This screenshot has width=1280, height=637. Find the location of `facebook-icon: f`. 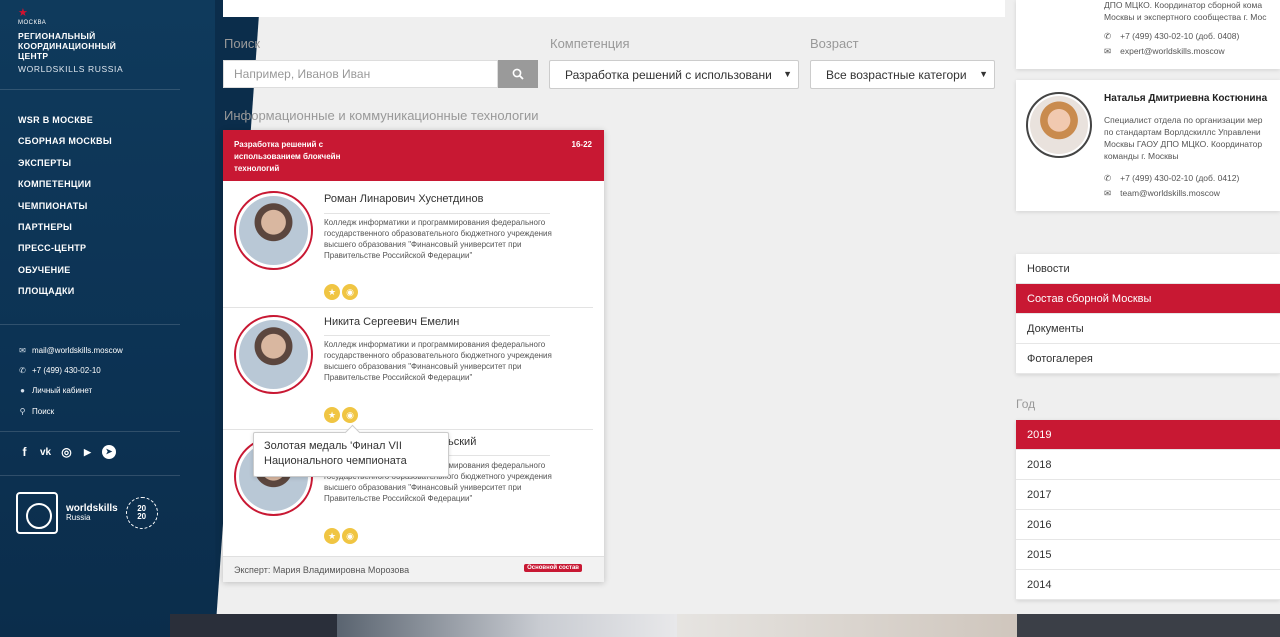

facebook-icon: f is located at coordinates (24, 452).